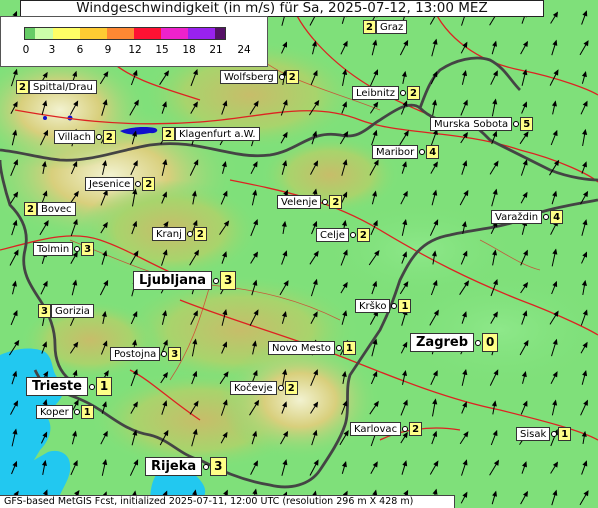 This screenshot has width=598, height=508. I want to click on place-rijeka: Rijeka 3, so click(186, 466).